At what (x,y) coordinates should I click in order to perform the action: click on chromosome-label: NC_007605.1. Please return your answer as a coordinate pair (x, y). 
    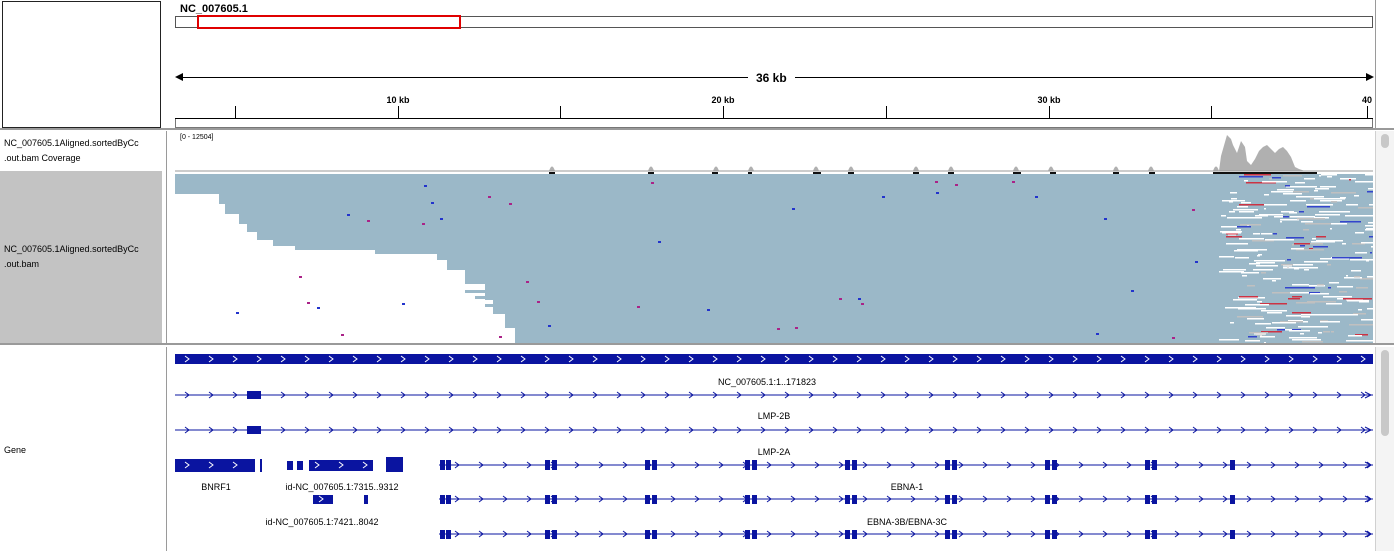
    Looking at the image, I should click on (214, 9).